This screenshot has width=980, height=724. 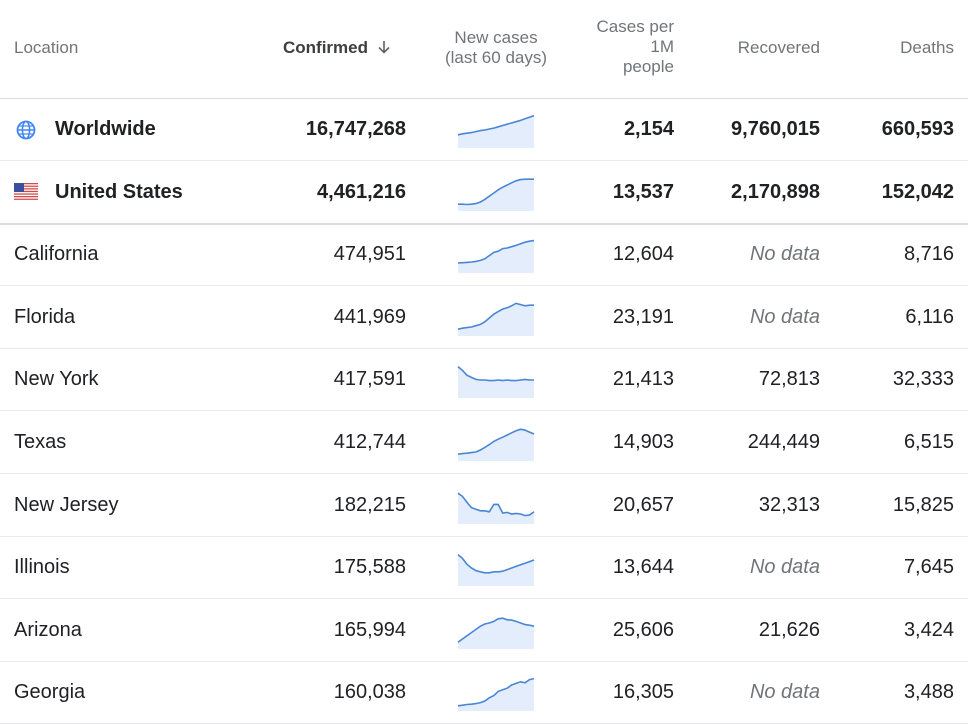 What do you see at coordinates (42, 567) in the screenshot?
I see `row-location: Illinois` at bounding box center [42, 567].